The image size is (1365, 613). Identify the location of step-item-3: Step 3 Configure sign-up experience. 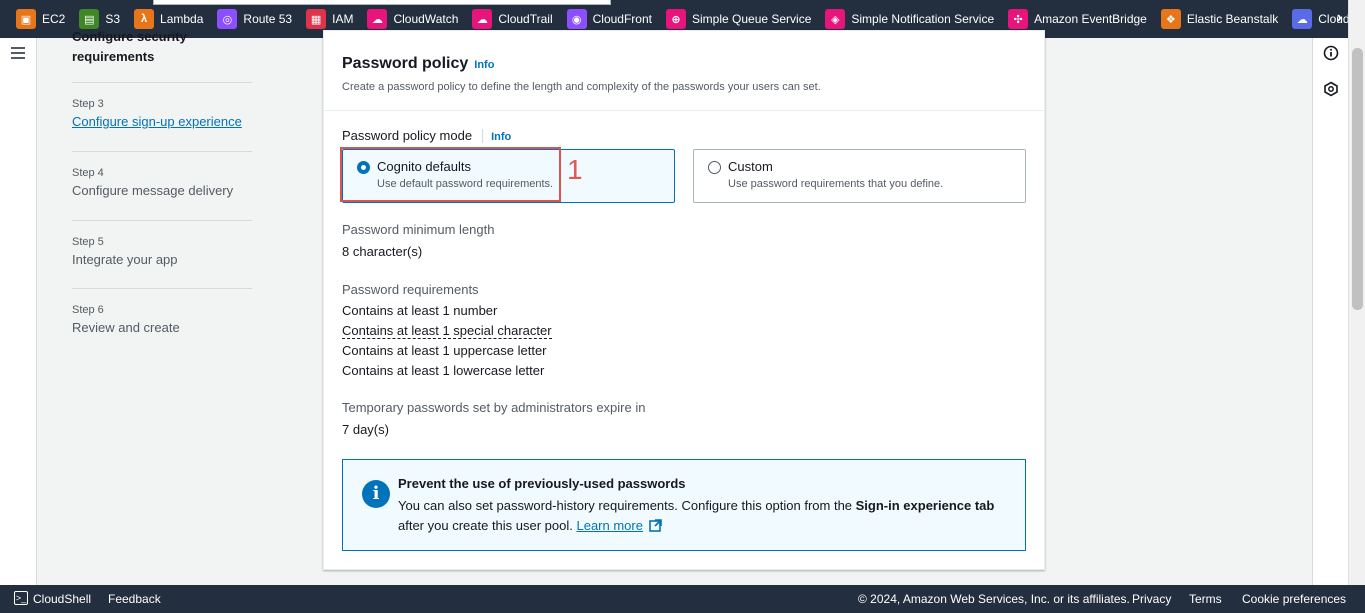
(162, 117).